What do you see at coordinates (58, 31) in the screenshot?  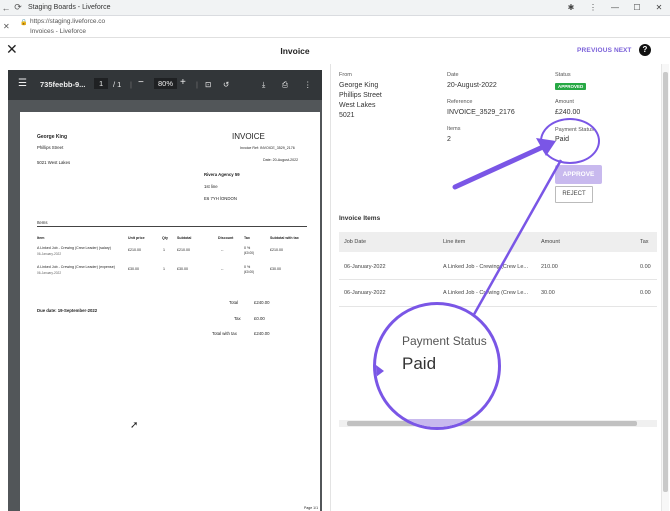 I see `page-title-text: Invoices - Liveforce` at bounding box center [58, 31].